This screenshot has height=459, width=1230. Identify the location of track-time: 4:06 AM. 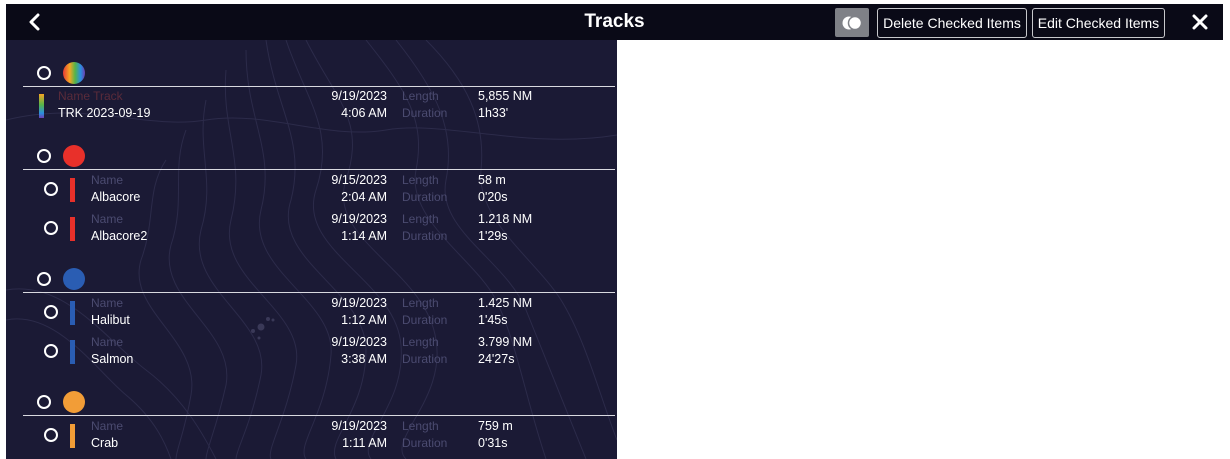
(364, 113).